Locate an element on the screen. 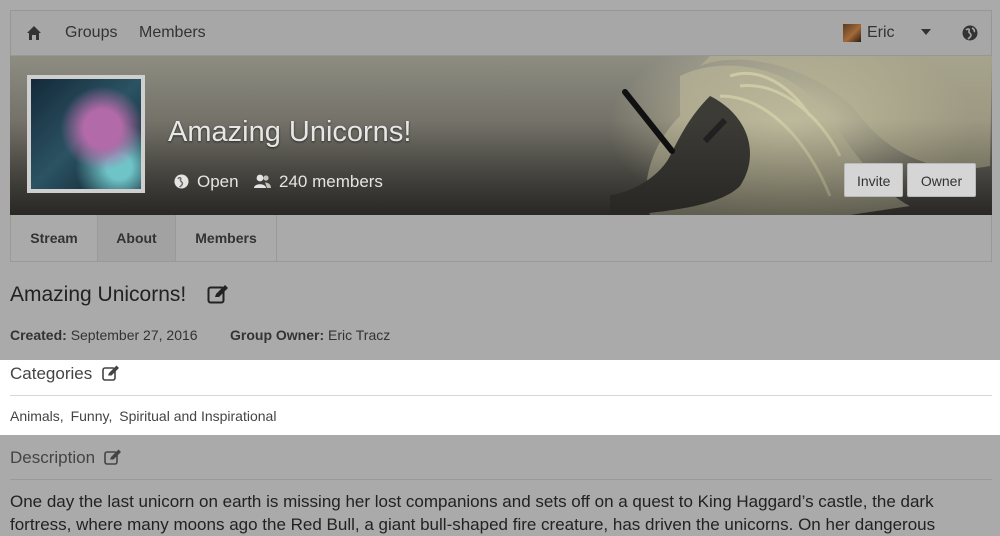 Image resolution: width=1000 pixels, height=536 pixels. group-owner-label: Group Owner: is located at coordinates (277, 335).